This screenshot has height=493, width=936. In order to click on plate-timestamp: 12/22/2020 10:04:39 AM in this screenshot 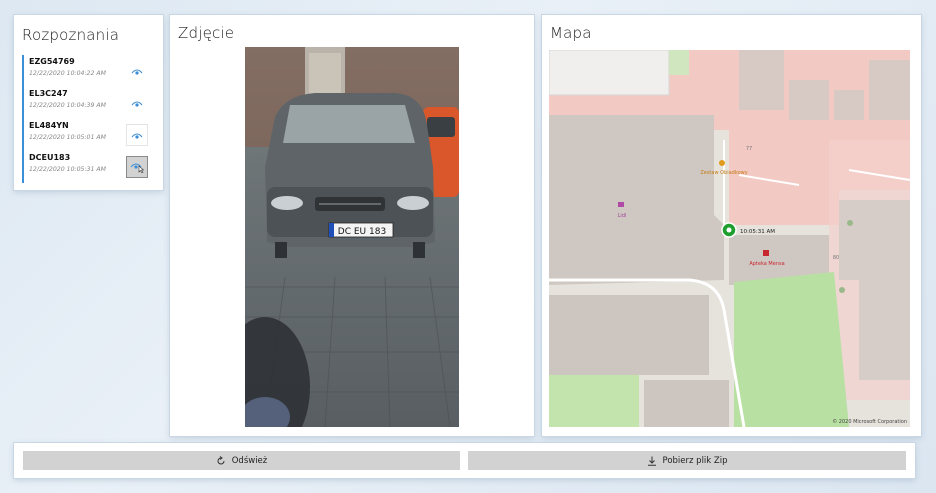, I will do `click(67, 105)`.